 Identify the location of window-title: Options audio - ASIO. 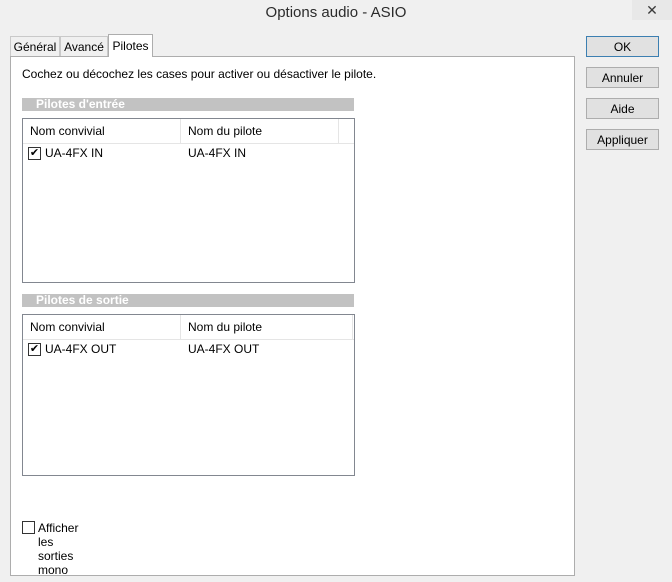
(336, 12).